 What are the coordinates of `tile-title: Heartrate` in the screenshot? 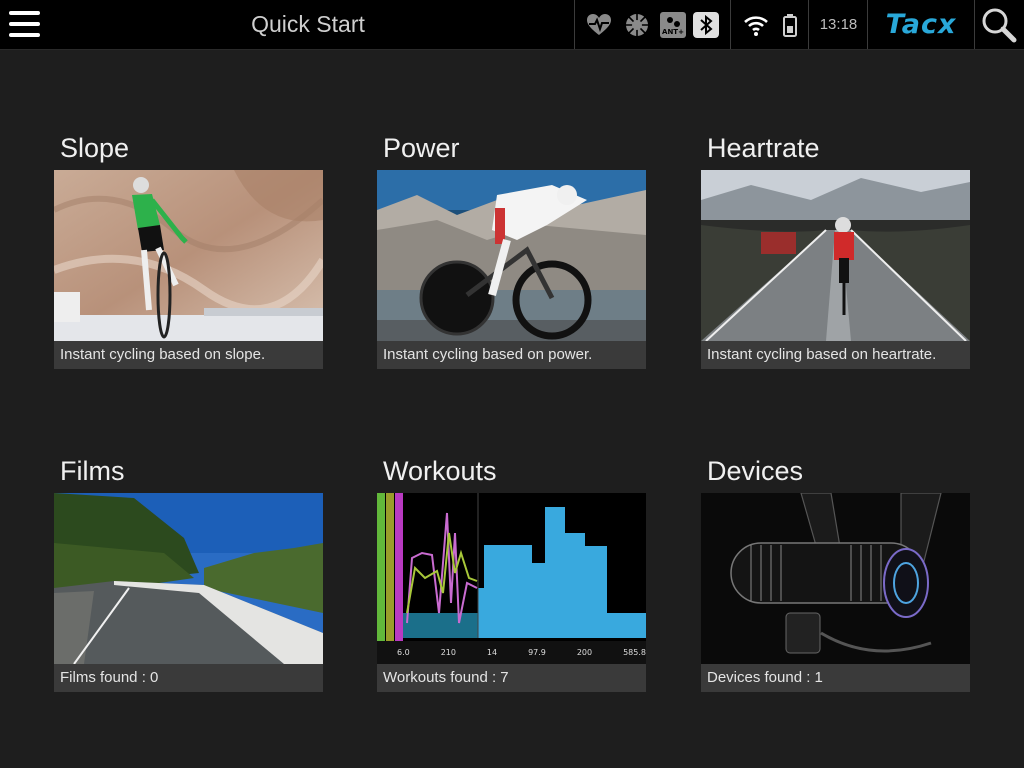 It's located at (763, 148).